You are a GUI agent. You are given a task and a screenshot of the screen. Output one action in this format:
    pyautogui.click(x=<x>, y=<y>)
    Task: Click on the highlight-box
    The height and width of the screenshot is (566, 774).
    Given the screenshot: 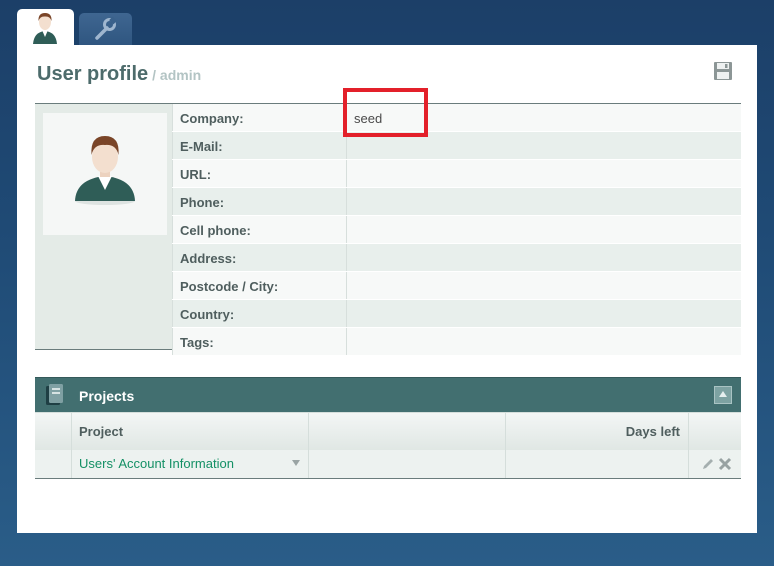 What is the action you would take?
    pyautogui.click(x=385, y=112)
    